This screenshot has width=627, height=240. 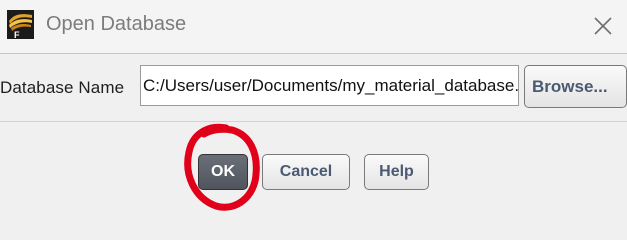 What do you see at coordinates (223, 172) in the screenshot?
I see `ok-button: OK` at bounding box center [223, 172].